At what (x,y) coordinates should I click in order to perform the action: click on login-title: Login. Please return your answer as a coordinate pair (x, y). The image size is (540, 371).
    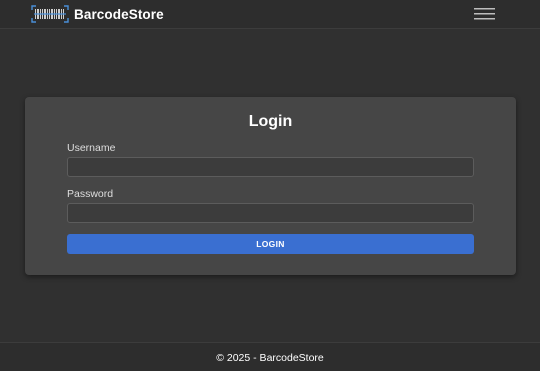
    Looking at the image, I should click on (270, 121).